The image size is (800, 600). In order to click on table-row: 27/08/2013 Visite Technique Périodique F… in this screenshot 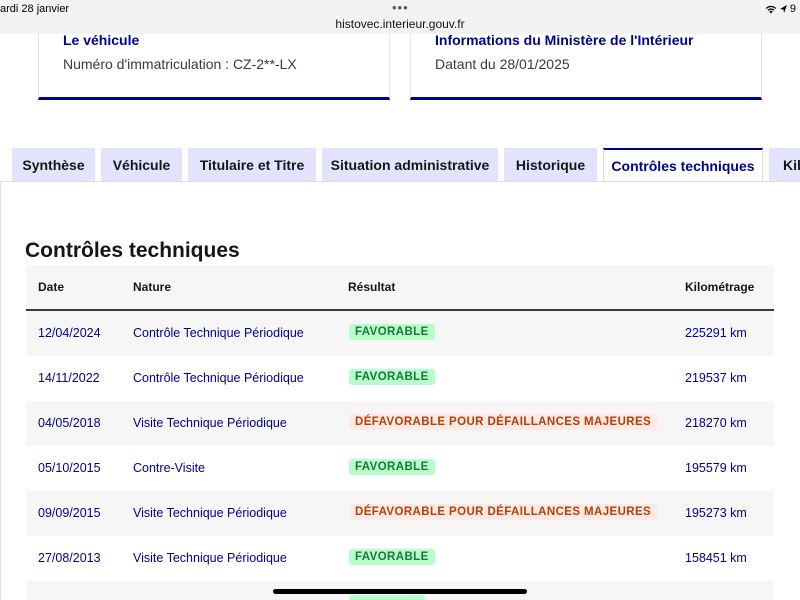, I will do `click(400, 558)`.